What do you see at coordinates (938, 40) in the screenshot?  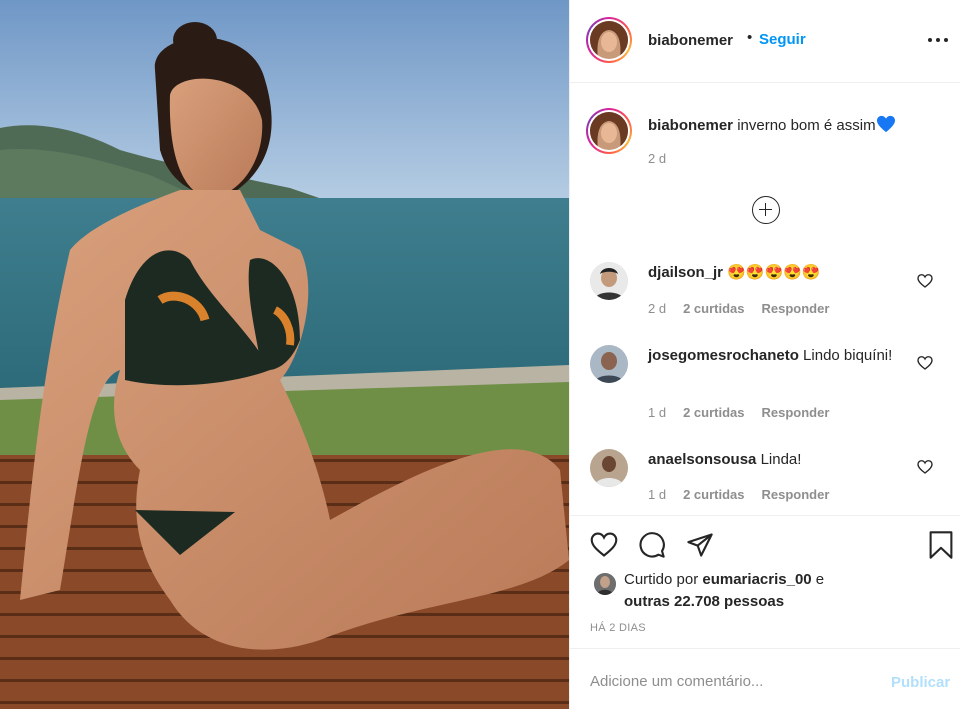 I see `more-options-icon` at bounding box center [938, 40].